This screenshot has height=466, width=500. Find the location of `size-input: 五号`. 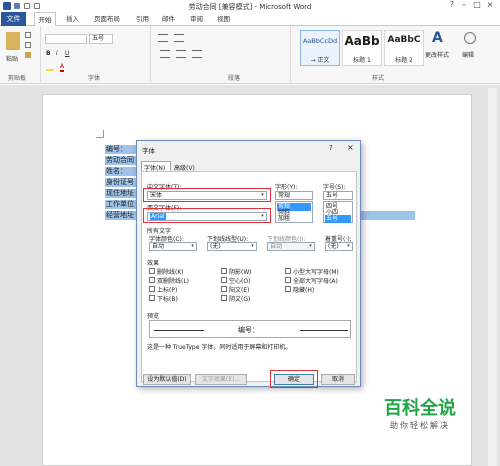

size-input: 五号 is located at coordinates (338, 195).